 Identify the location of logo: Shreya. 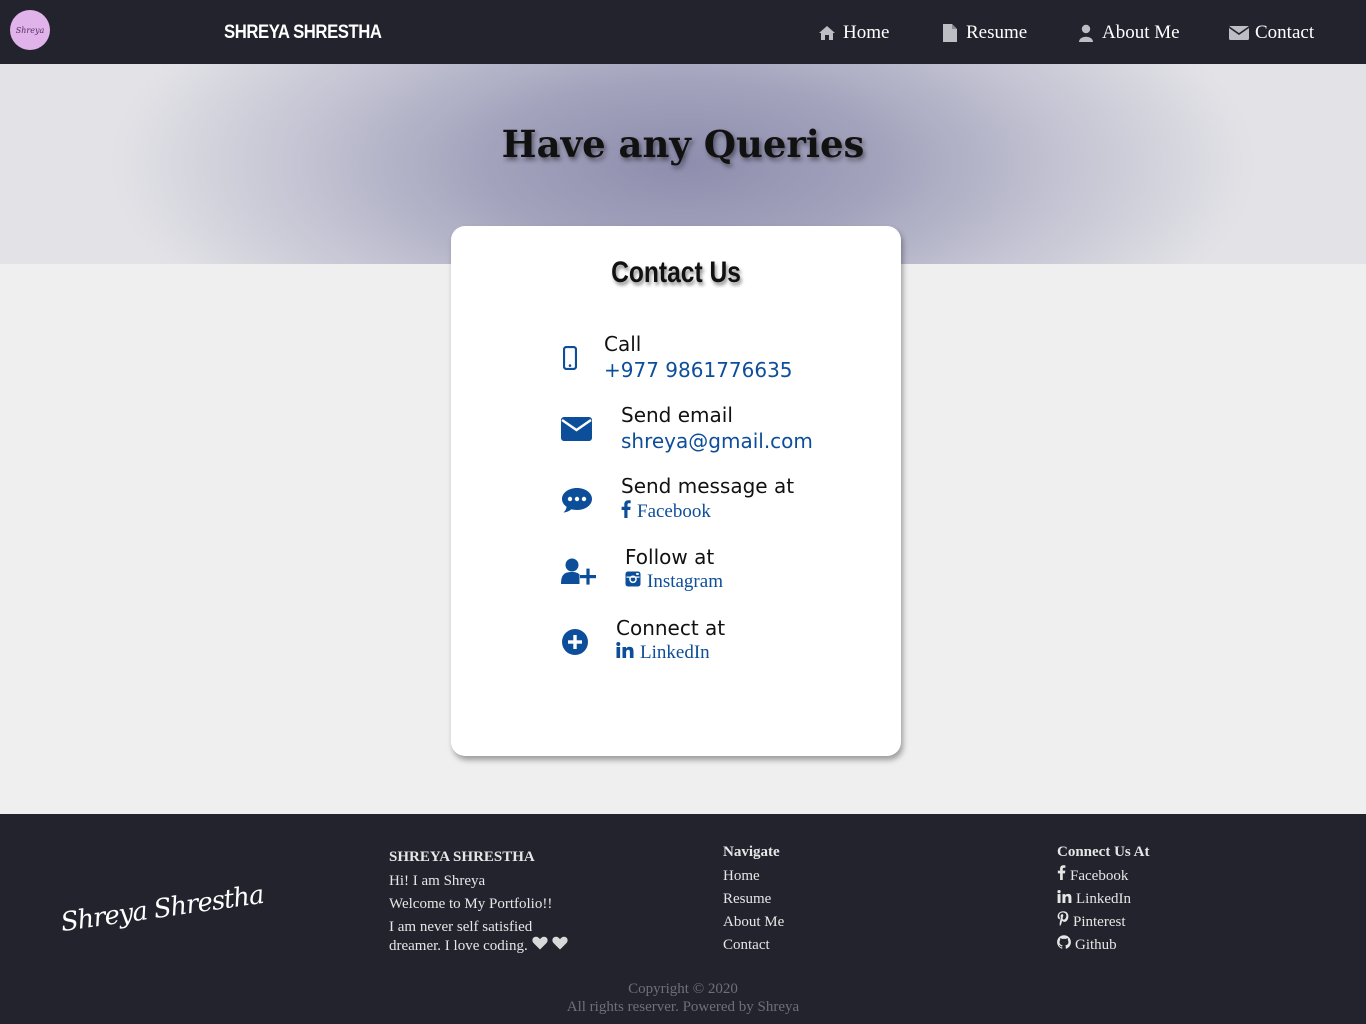
(30, 30).